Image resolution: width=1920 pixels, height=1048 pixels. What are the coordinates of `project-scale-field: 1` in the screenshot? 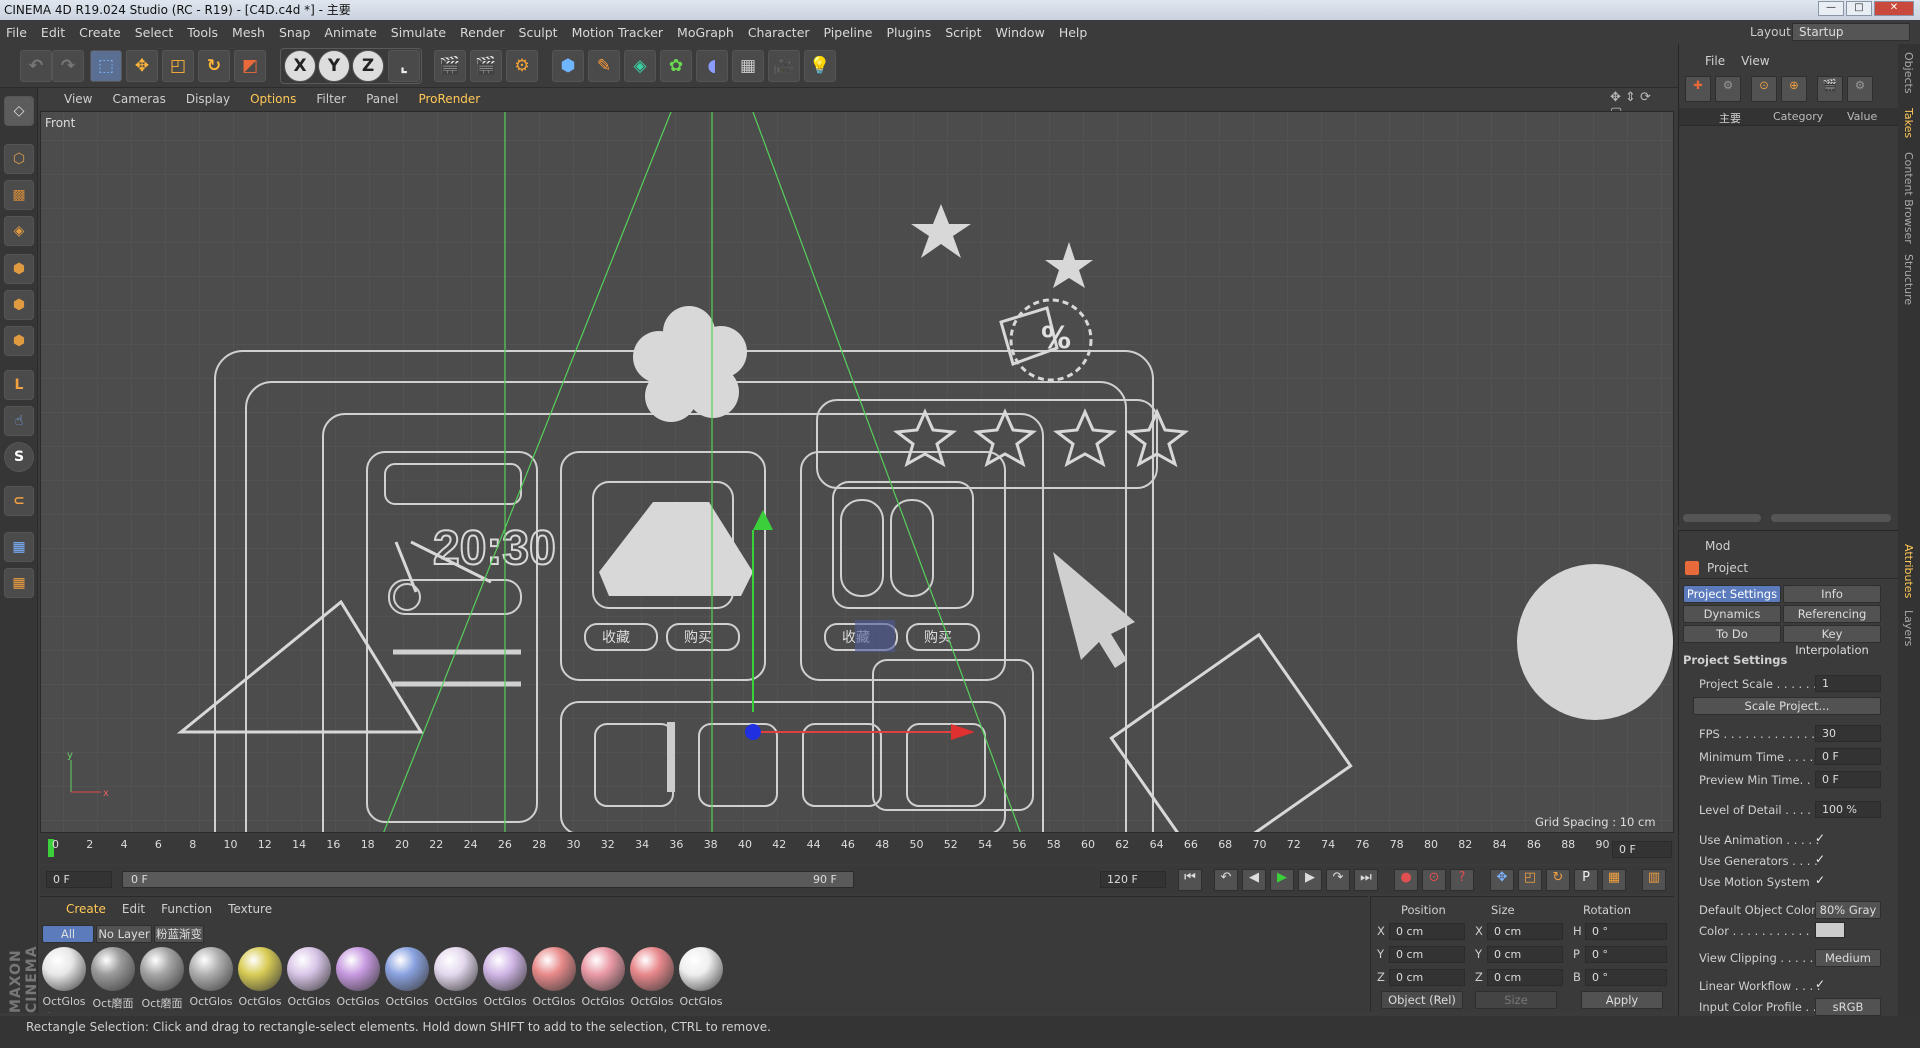 It's located at (1848, 683).